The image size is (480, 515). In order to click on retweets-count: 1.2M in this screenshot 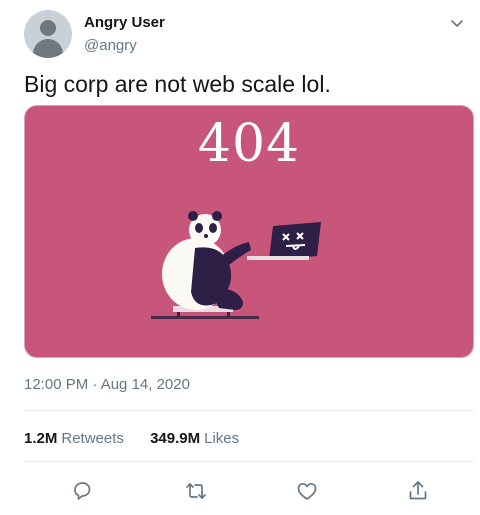, I will do `click(41, 438)`.